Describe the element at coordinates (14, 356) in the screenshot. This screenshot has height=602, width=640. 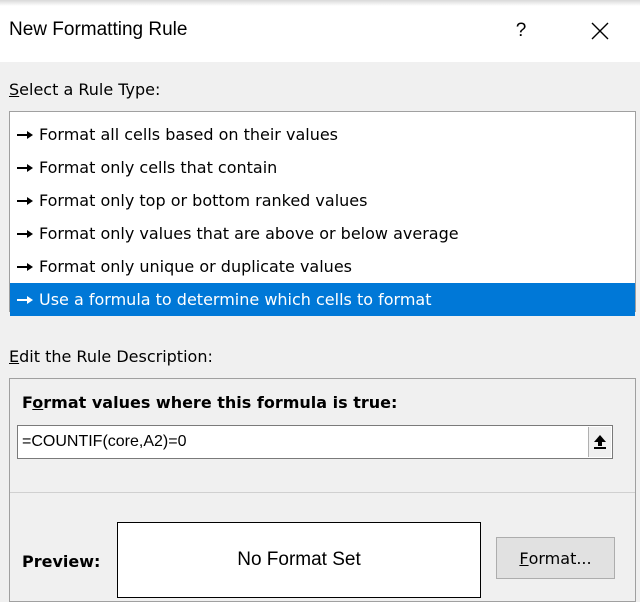
I see `description-accel: E` at that location.